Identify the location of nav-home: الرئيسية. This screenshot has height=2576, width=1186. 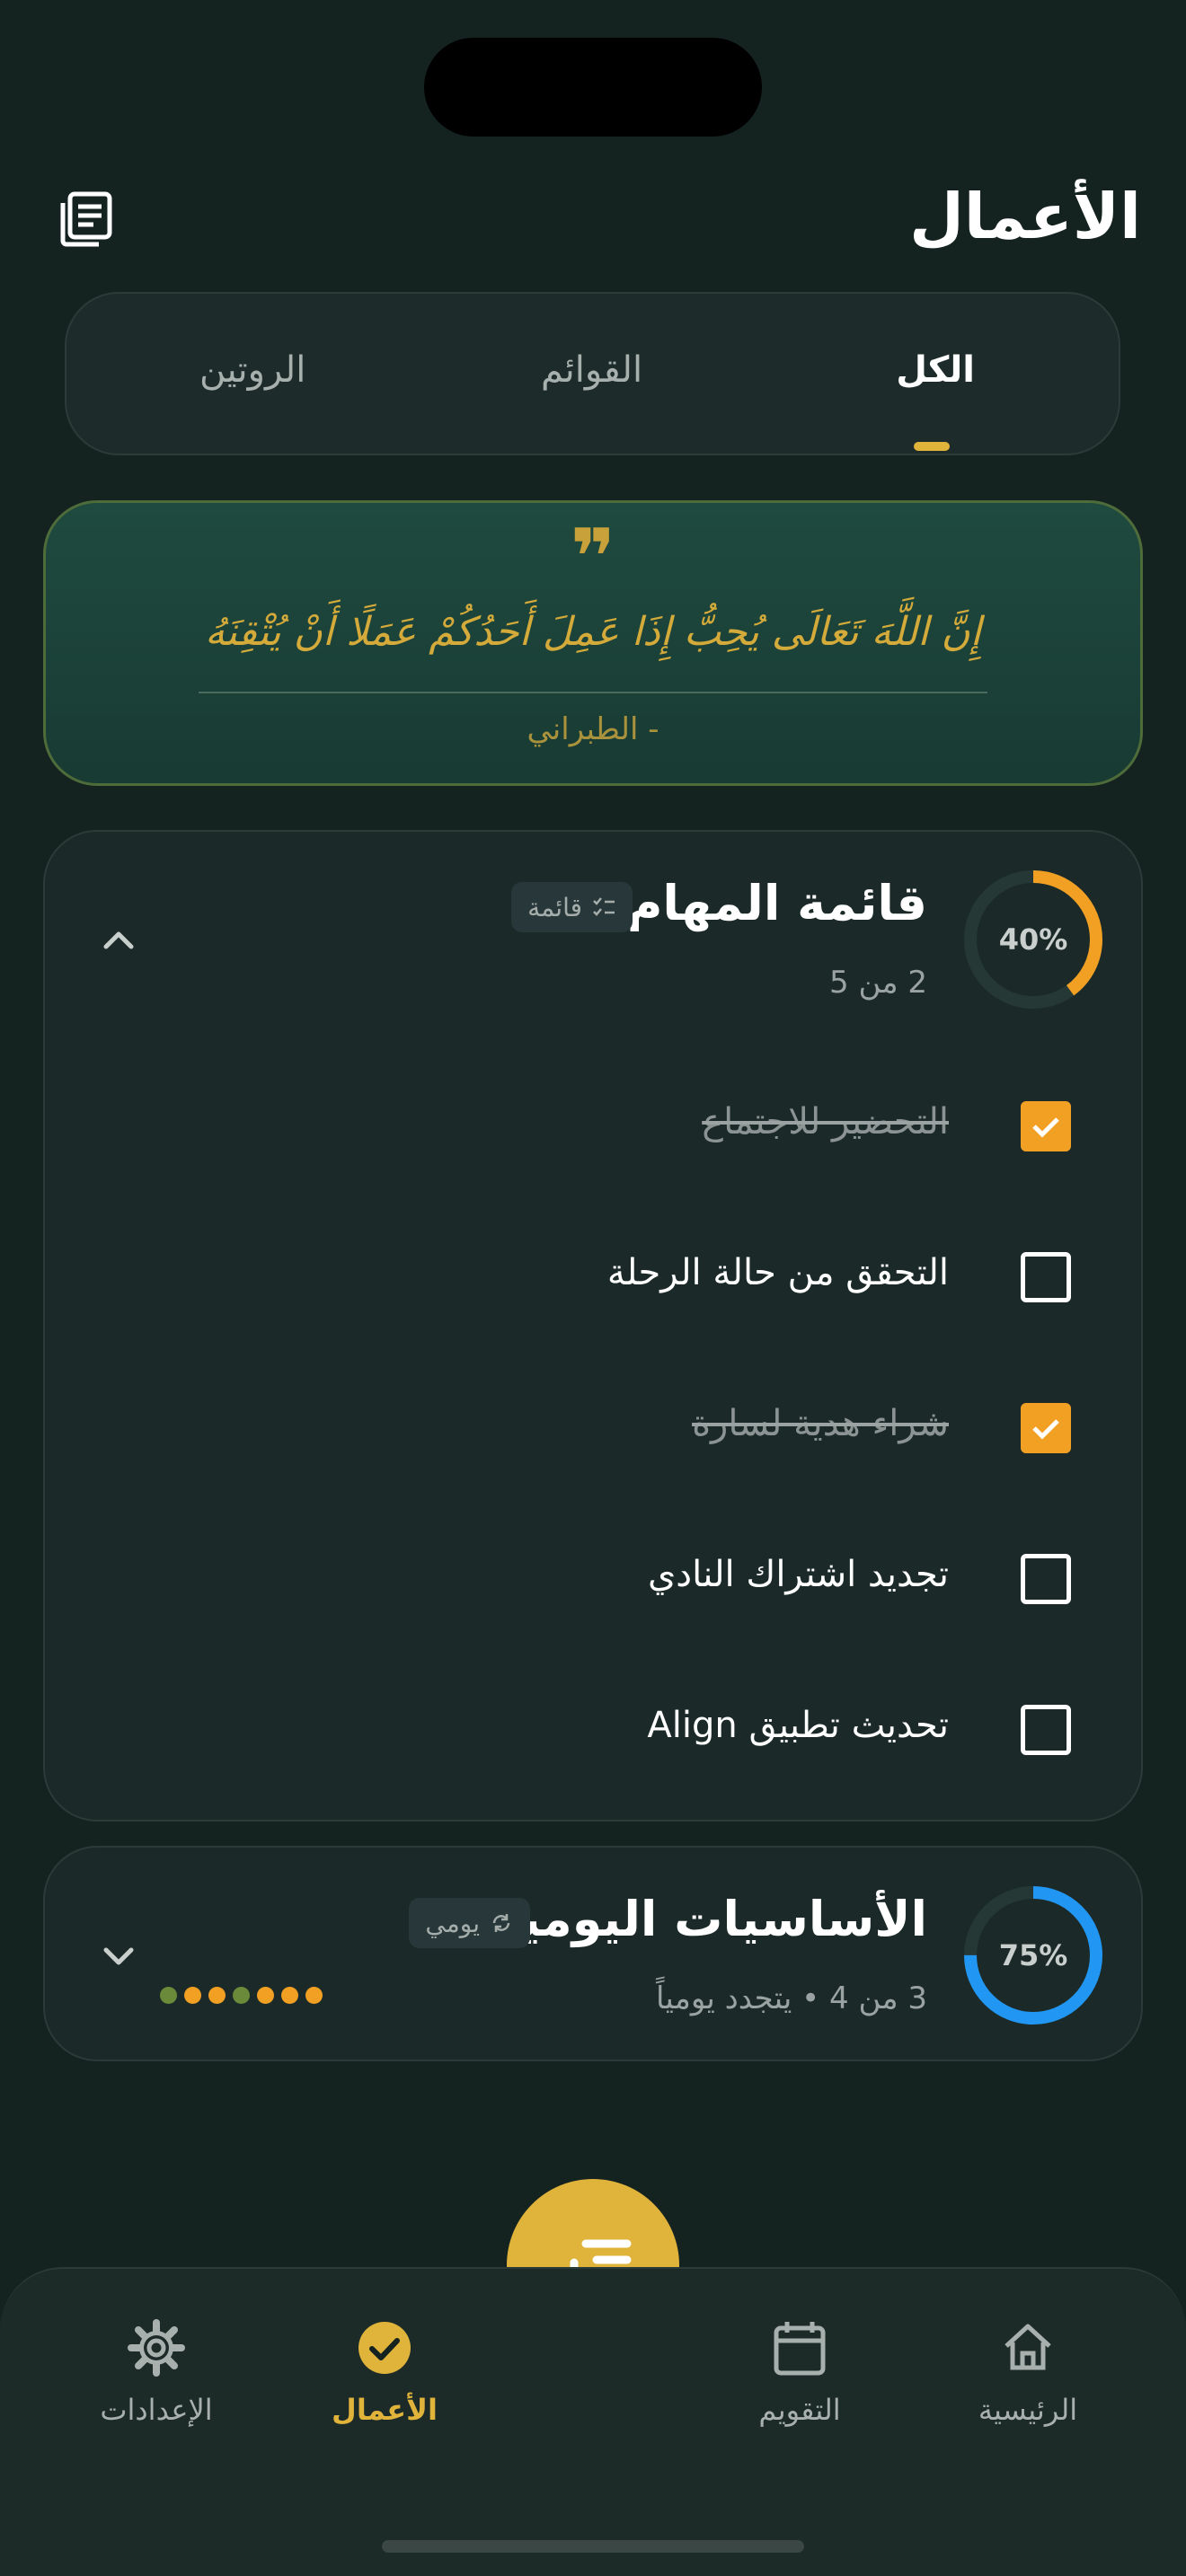
(1028, 2371).